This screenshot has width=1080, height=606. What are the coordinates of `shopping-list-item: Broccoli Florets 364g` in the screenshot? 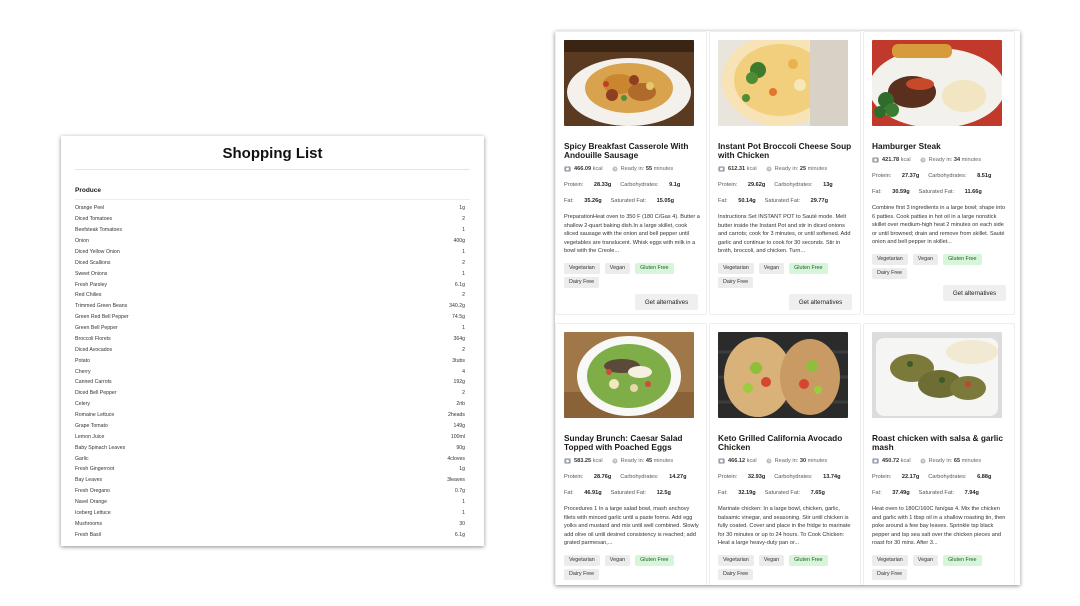 It's located at (270, 339).